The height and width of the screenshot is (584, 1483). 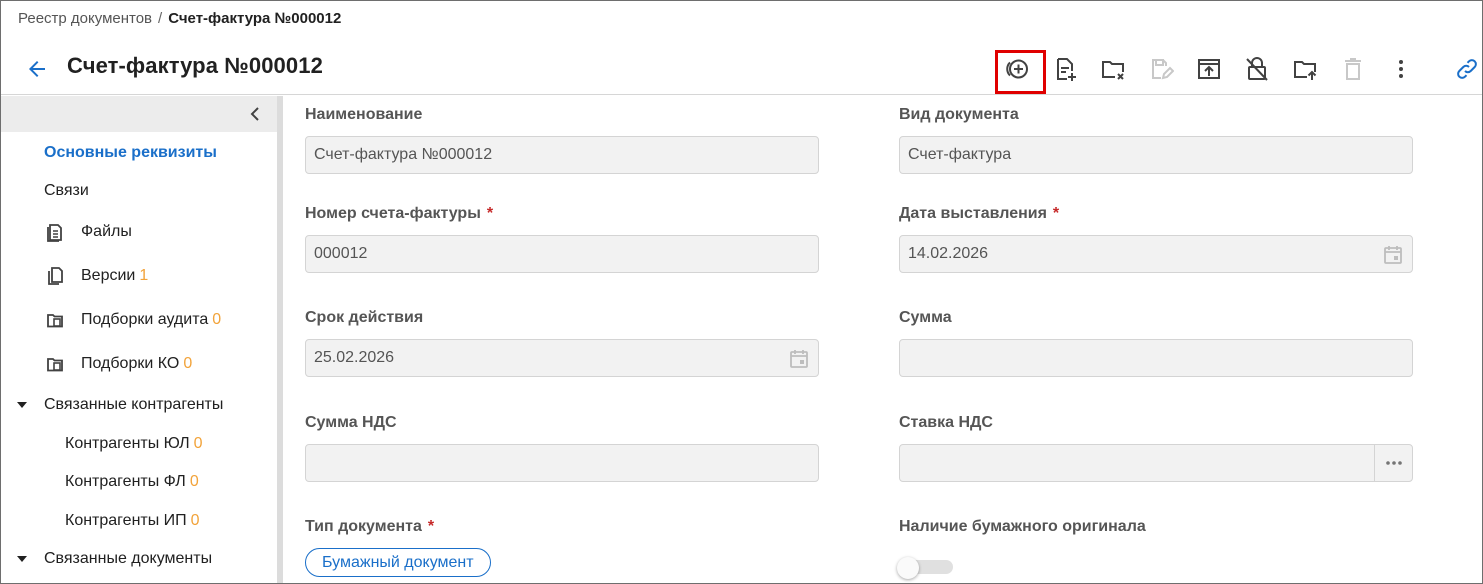 I want to click on sidebar-item-audit-selections: Подборки аудита 0, so click(x=132, y=320).